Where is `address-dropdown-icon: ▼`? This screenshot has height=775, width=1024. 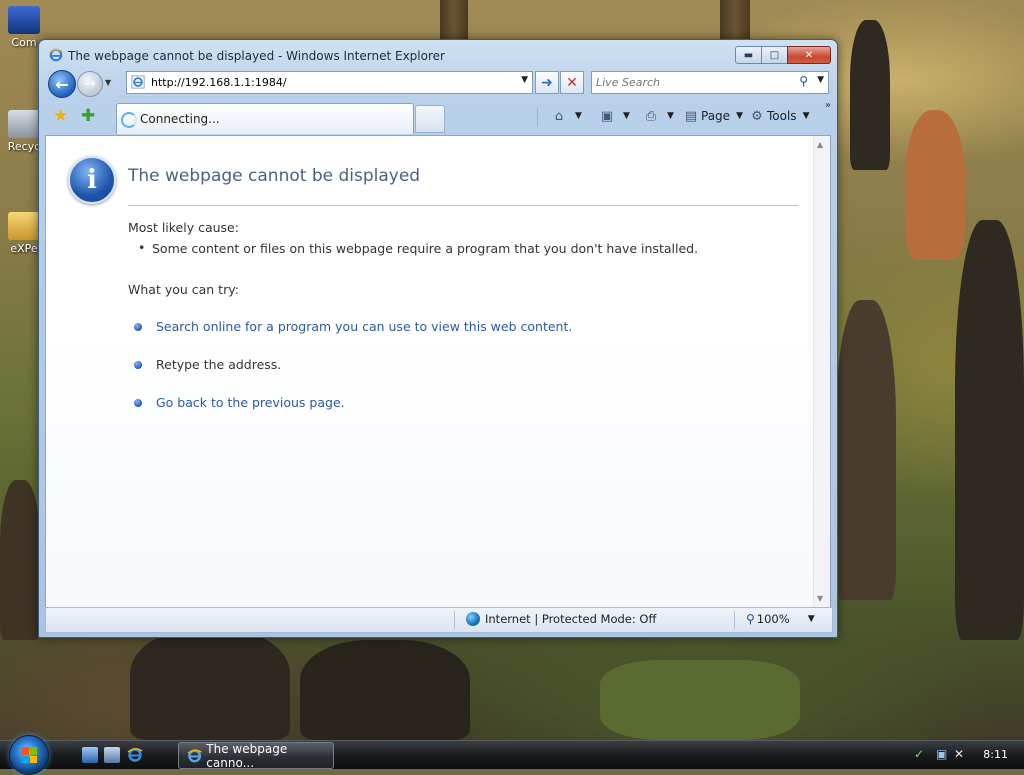
address-dropdown-icon: ▼ is located at coordinates (524, 80).